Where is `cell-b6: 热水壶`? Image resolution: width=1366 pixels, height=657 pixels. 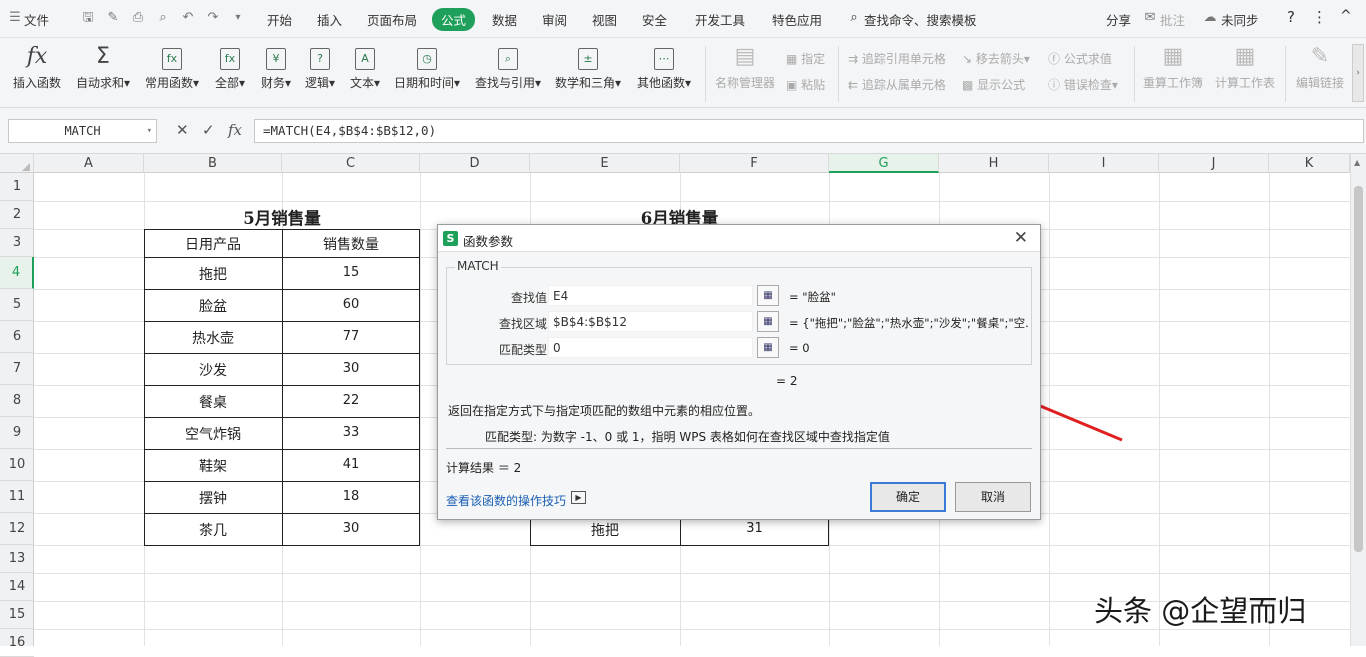
cell-b6: 热水壶 is located at coordinates (213, 338).